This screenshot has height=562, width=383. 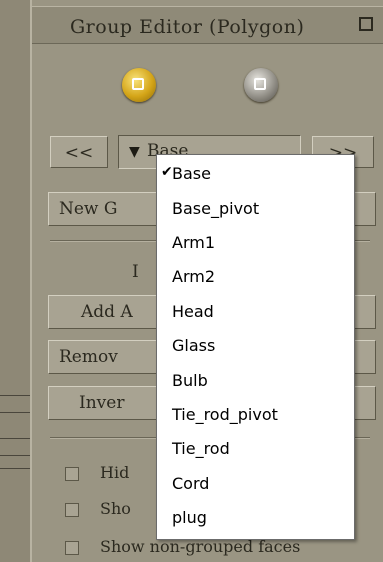 I want to click on menu-item-label: Arm2, so click(x=194, y=276).